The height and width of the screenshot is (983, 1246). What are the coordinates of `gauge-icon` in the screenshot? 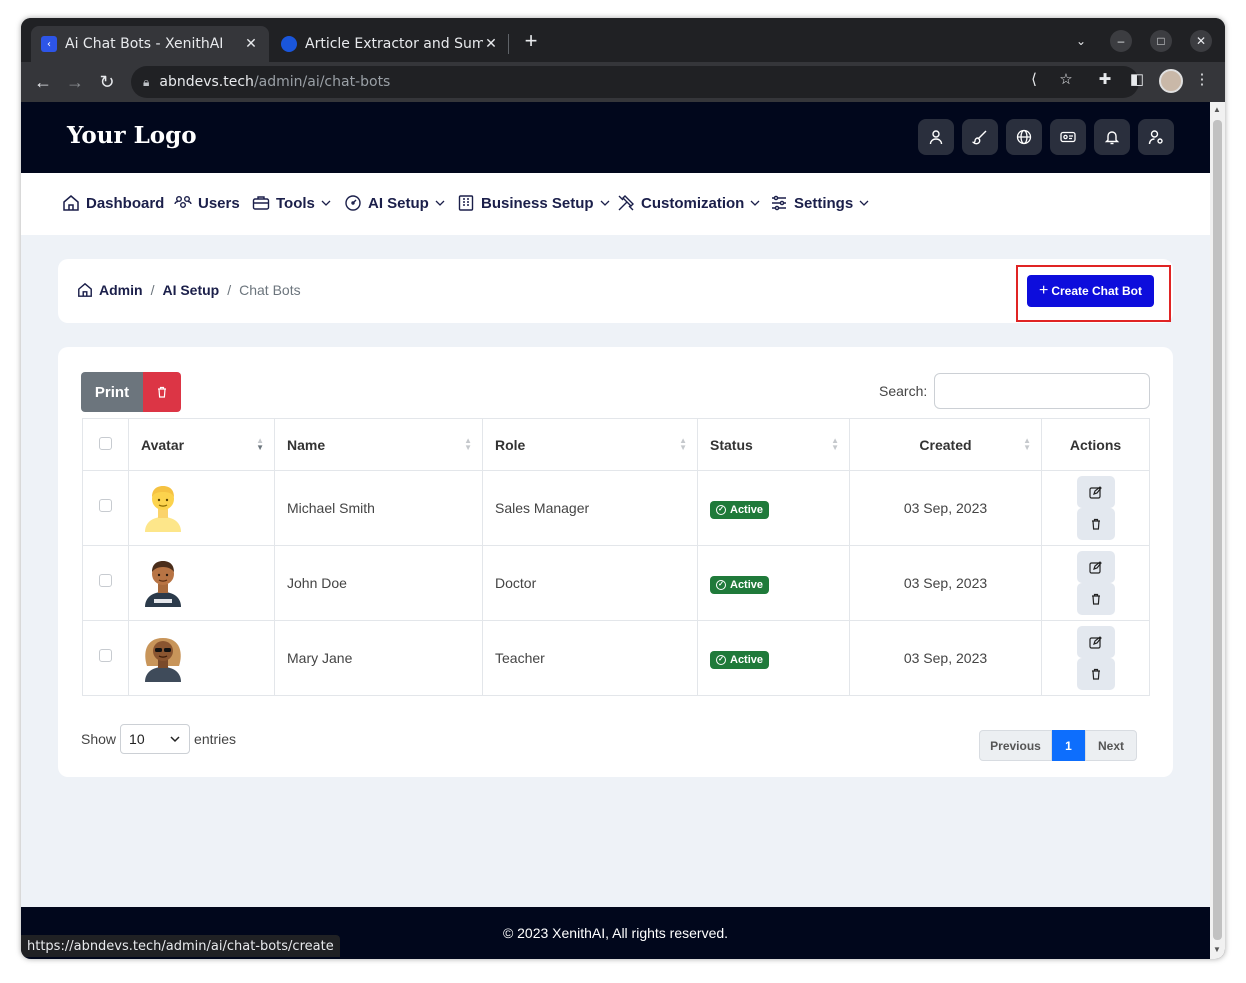 It's located at (353, 203).